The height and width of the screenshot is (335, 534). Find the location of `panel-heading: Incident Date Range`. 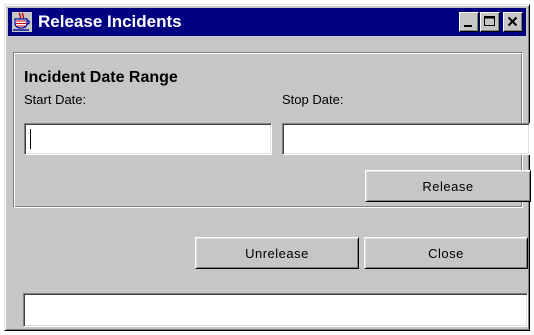

panel-heading: Incident Date Range is located at coordinates (101, 77).